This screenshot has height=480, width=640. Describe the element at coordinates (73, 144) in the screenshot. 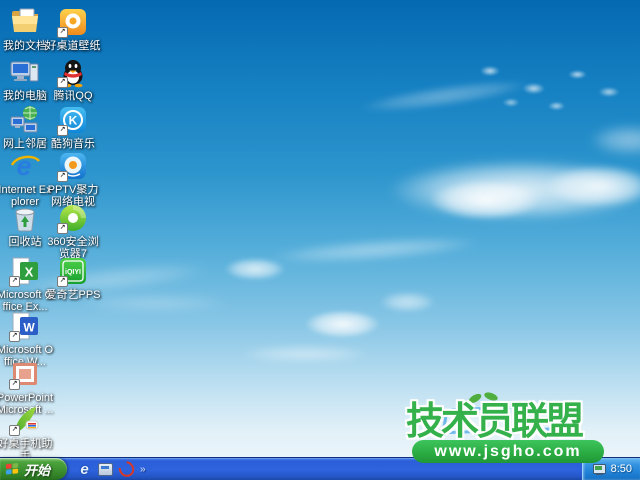

I see `desktop-icon-label: 酷狗音乐` at that location.